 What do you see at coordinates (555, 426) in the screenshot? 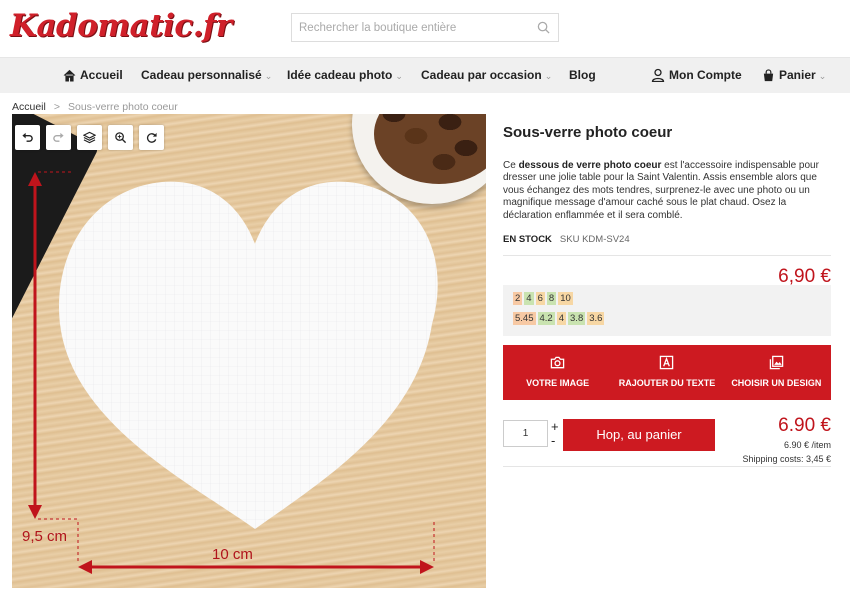
I see `quantity-increase-button: +` at bounding box center [555, 426].